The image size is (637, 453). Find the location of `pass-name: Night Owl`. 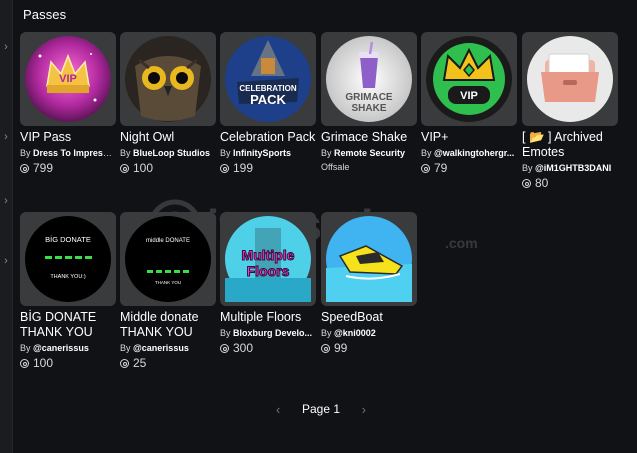

pass-name: Night Owl is located at coordinates (168, 137).